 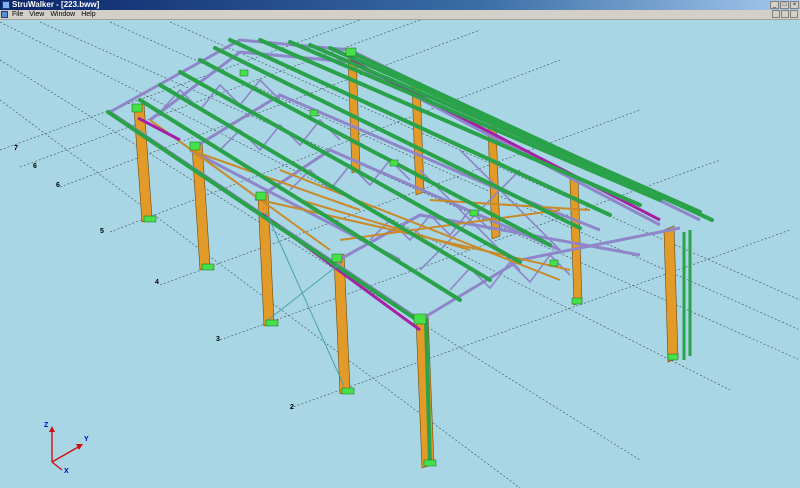 I want to click on document-icon, so click(x=4, y=14).